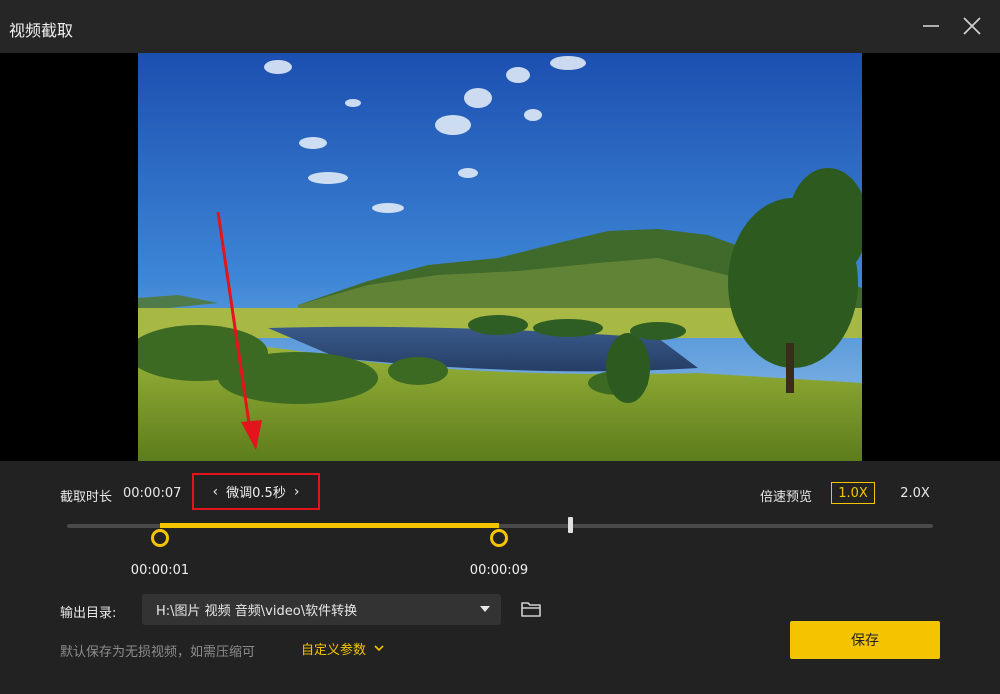 The width and height of the screenshot is (1000, 694). I want to click on title-bar: 视频截取, so click(500, 26).